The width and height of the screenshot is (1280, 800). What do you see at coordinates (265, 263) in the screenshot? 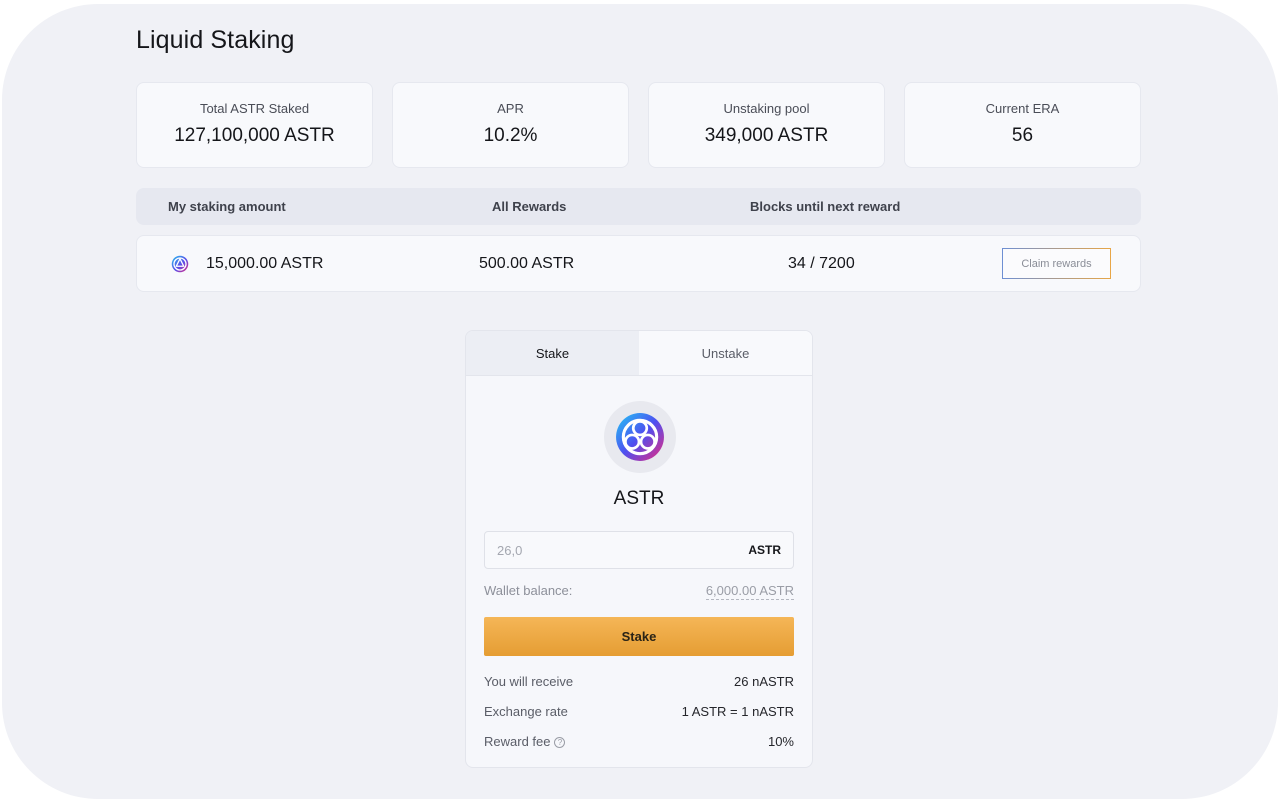
I see `my-staking-amount: 15,000.00 ASTR` at bounding box center [265, 263].